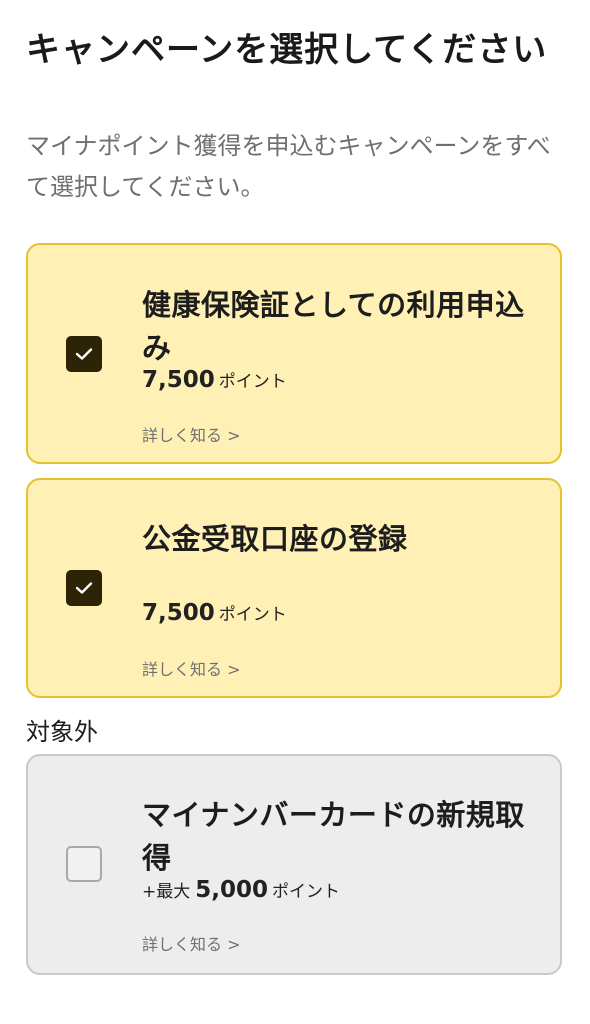  I want to click on points-prefix: +最大, so click(166, 892).